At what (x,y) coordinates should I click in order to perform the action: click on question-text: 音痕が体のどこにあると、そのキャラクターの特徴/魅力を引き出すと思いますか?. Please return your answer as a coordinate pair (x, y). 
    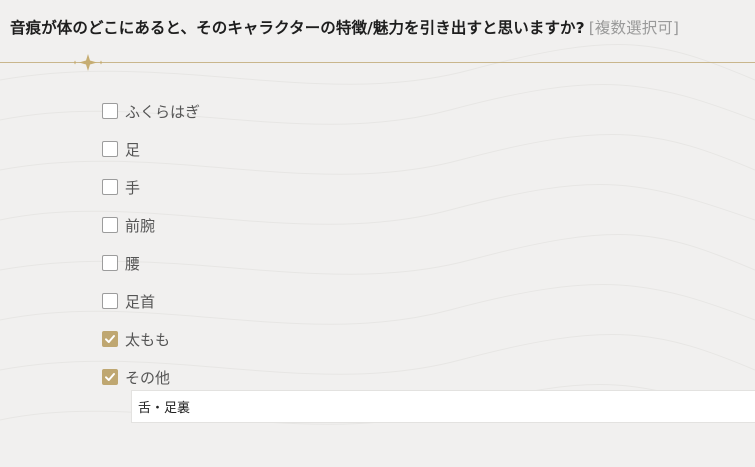
    Looking at the image, I should click on (297, 28).